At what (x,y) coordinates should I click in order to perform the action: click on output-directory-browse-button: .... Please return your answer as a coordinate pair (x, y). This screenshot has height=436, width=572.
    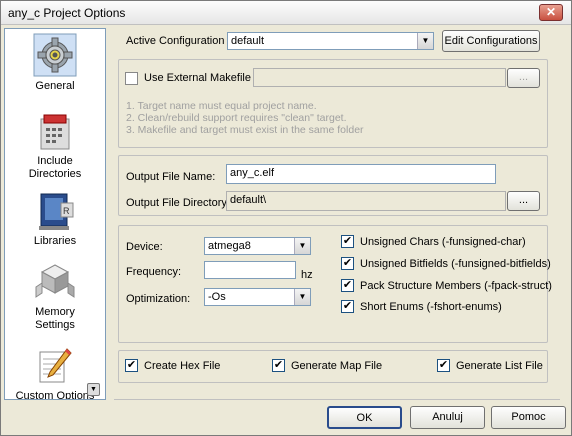
    Looking at the image, I should click on (523, 201).